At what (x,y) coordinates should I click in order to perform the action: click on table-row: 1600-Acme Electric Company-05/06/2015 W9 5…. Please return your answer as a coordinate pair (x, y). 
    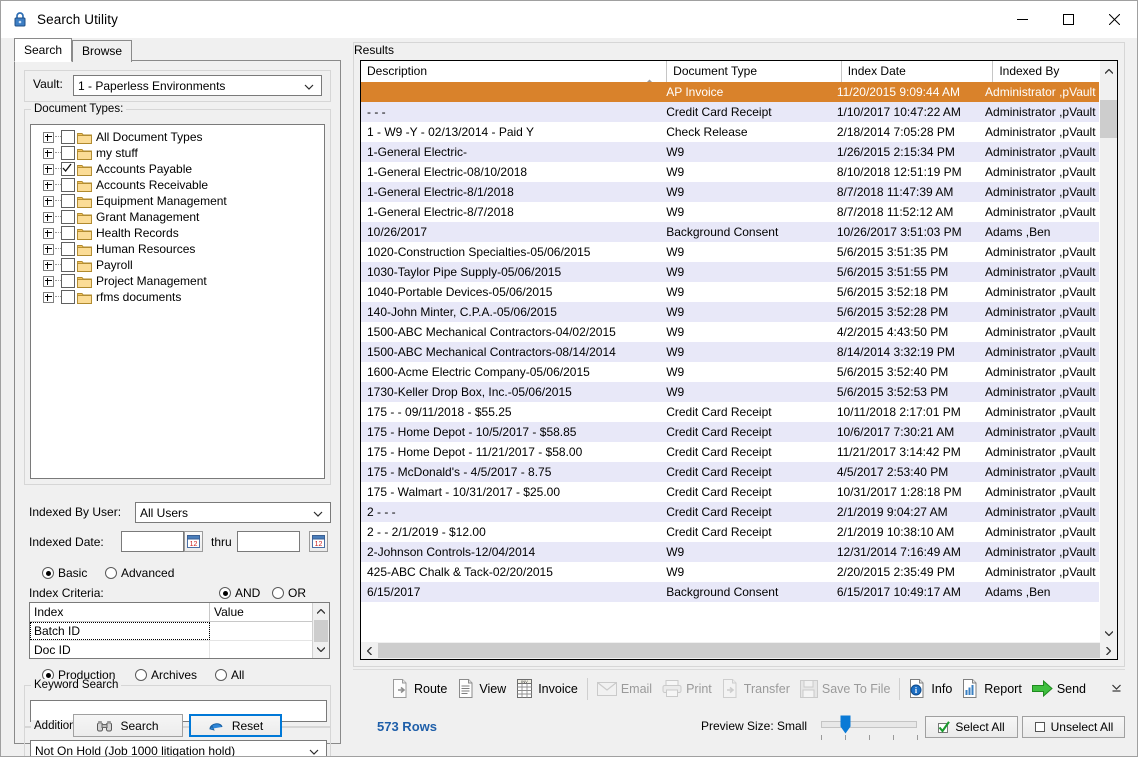
    Looking at the image, I should click on (730, 372).